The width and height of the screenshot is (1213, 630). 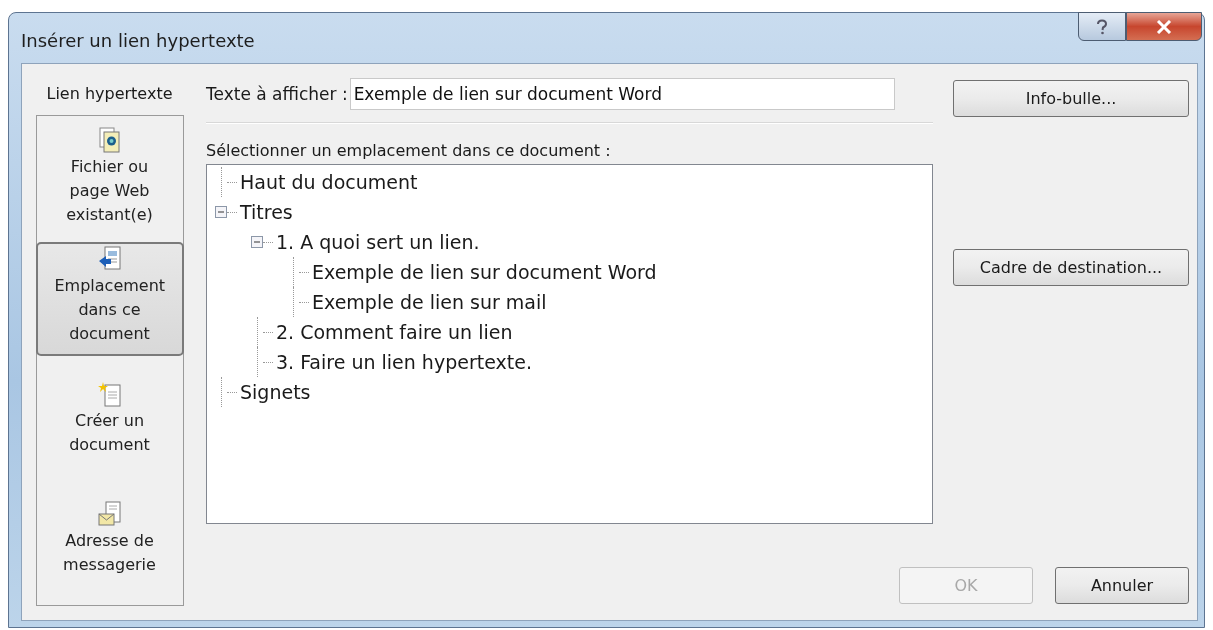 I want to click on field-label: Texte à afficher :, so click(x=277, y=94).